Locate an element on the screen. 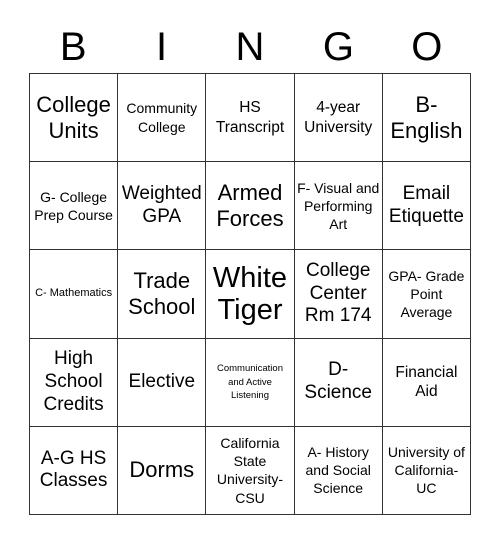  bingo-cell: 4-year University is located at coordinates (338, 118).